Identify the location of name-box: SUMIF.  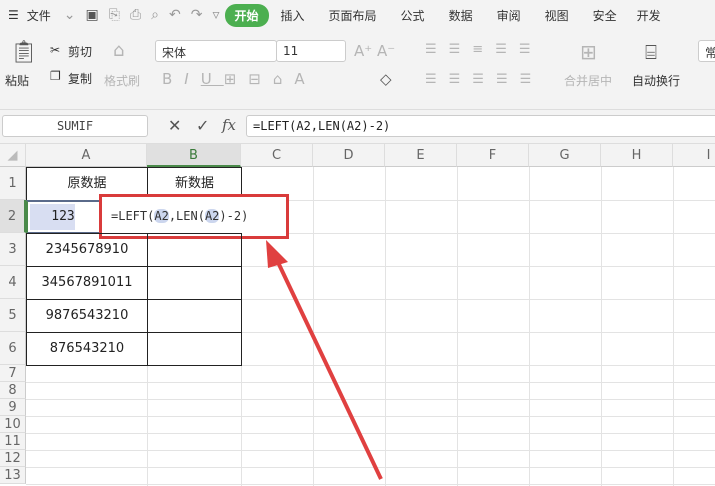
(75, 126).